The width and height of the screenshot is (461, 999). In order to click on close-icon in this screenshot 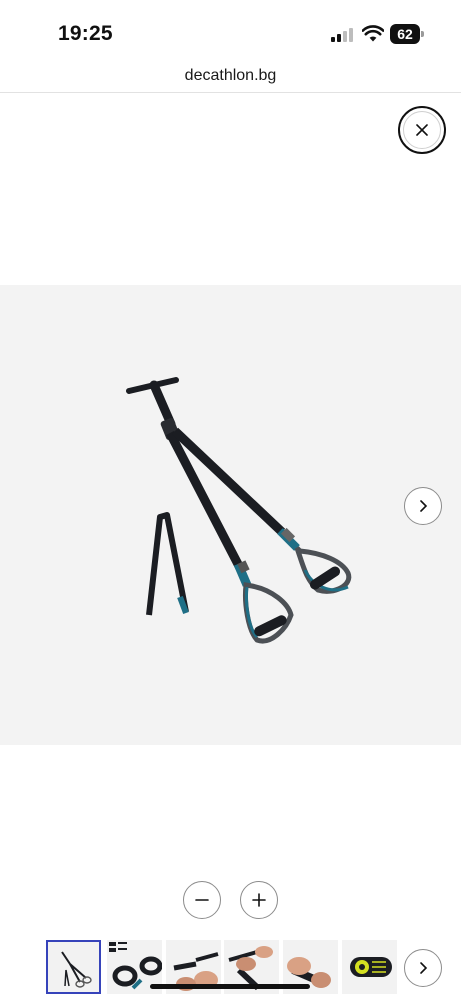, I will do `click(422, 130)`.